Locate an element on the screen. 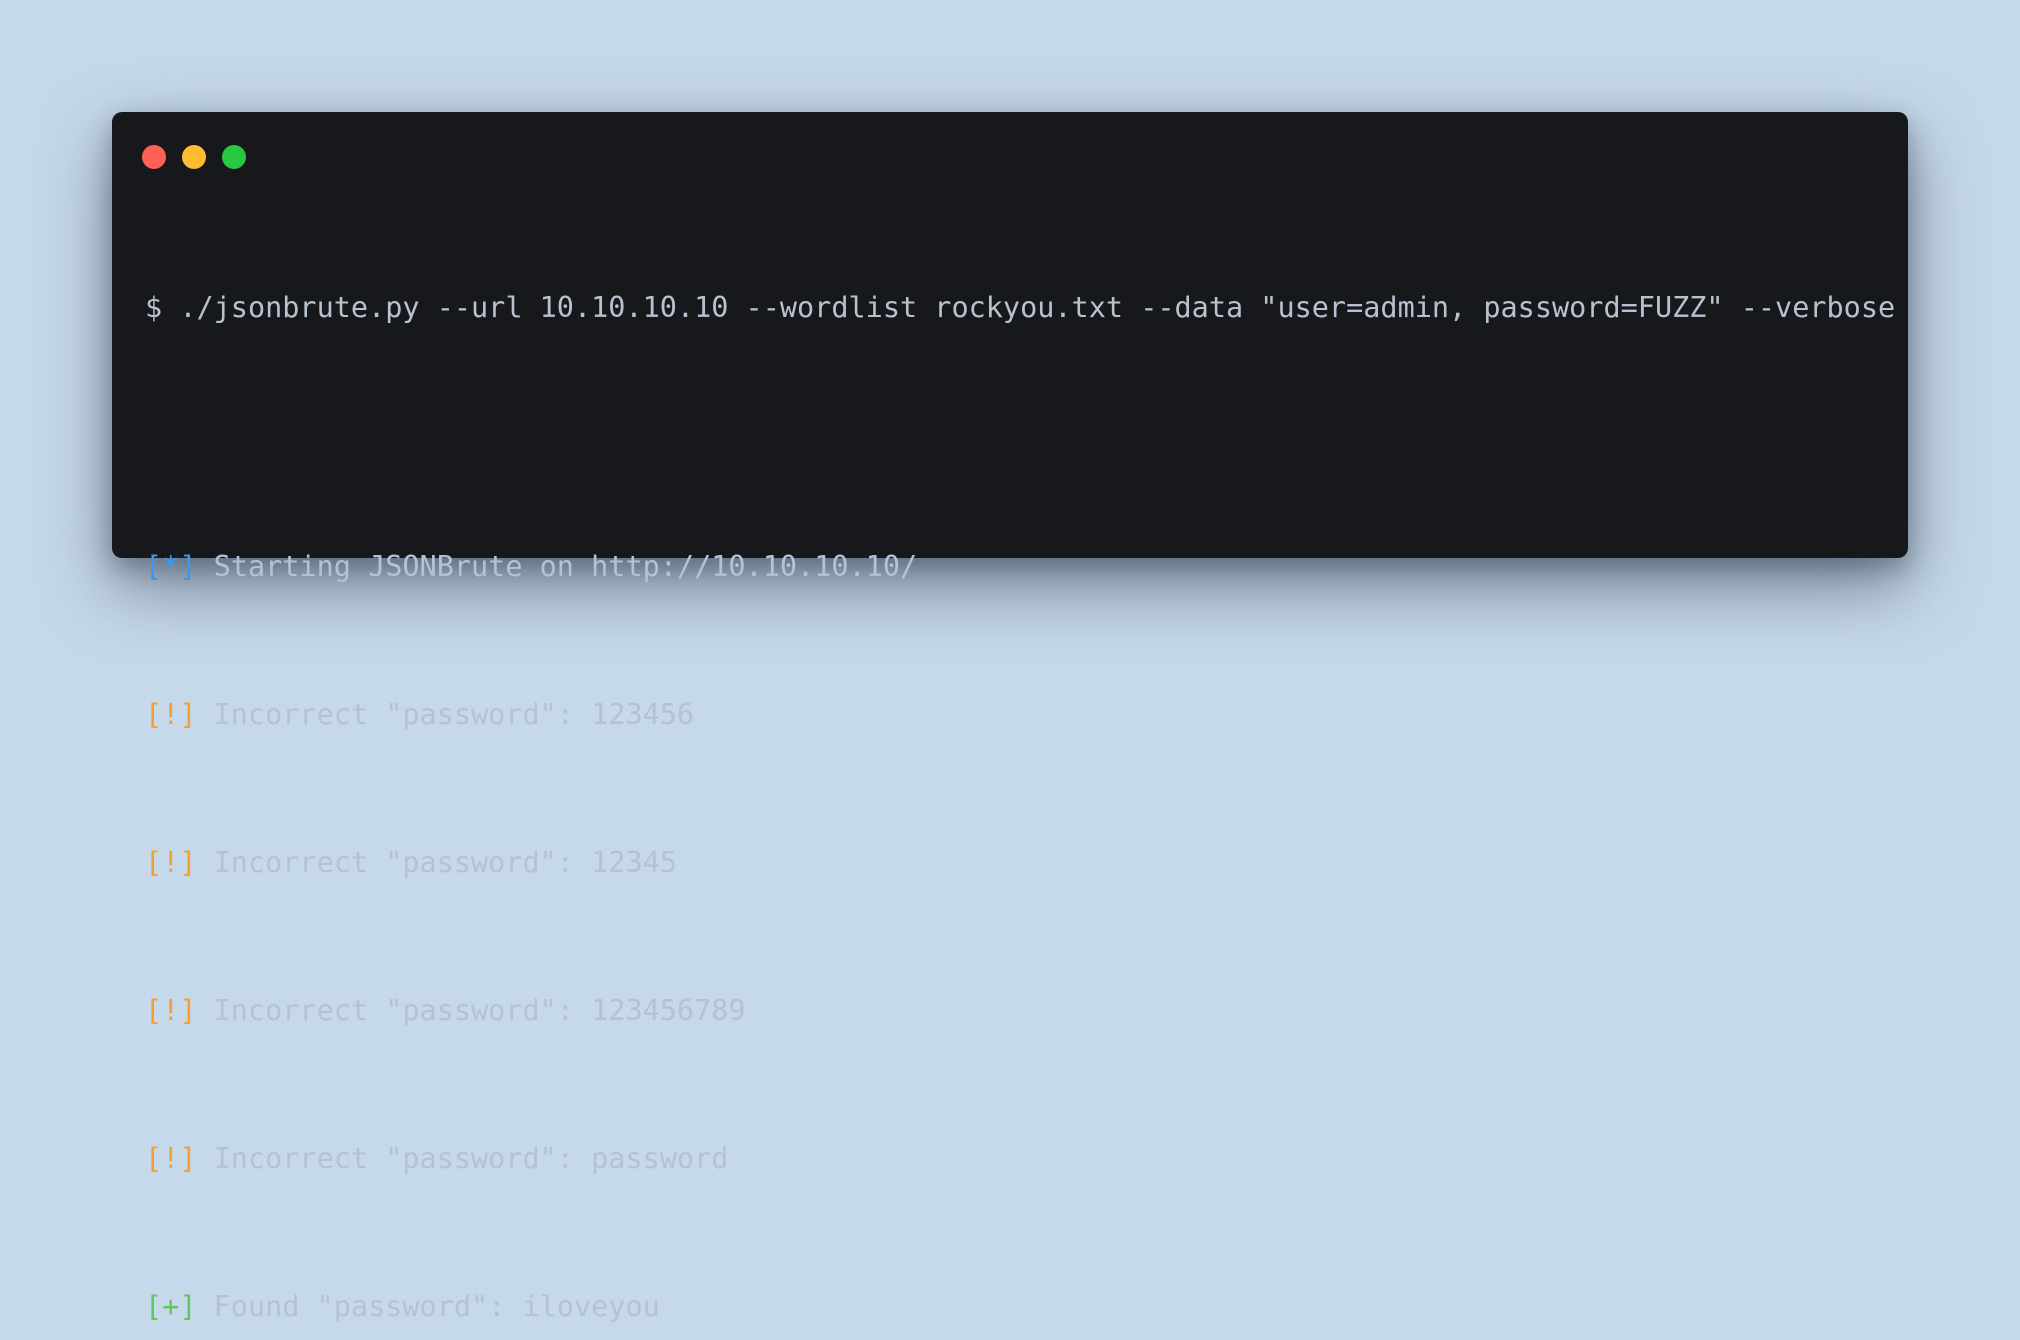 The height and width of the screenshot is (1340, 2020). output-line-incorrect: [!] Incorrect "password": password is located at coordinates (1011, 1158).